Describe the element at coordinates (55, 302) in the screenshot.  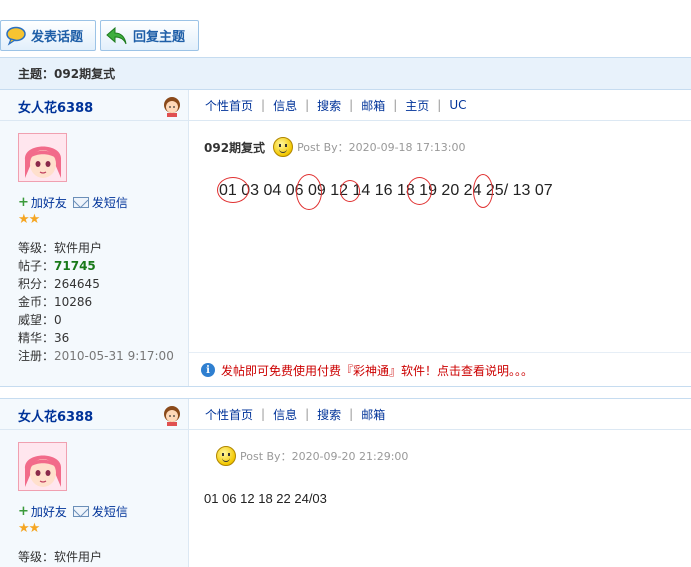
I see `stat-gold: 金币：10286` at that location.